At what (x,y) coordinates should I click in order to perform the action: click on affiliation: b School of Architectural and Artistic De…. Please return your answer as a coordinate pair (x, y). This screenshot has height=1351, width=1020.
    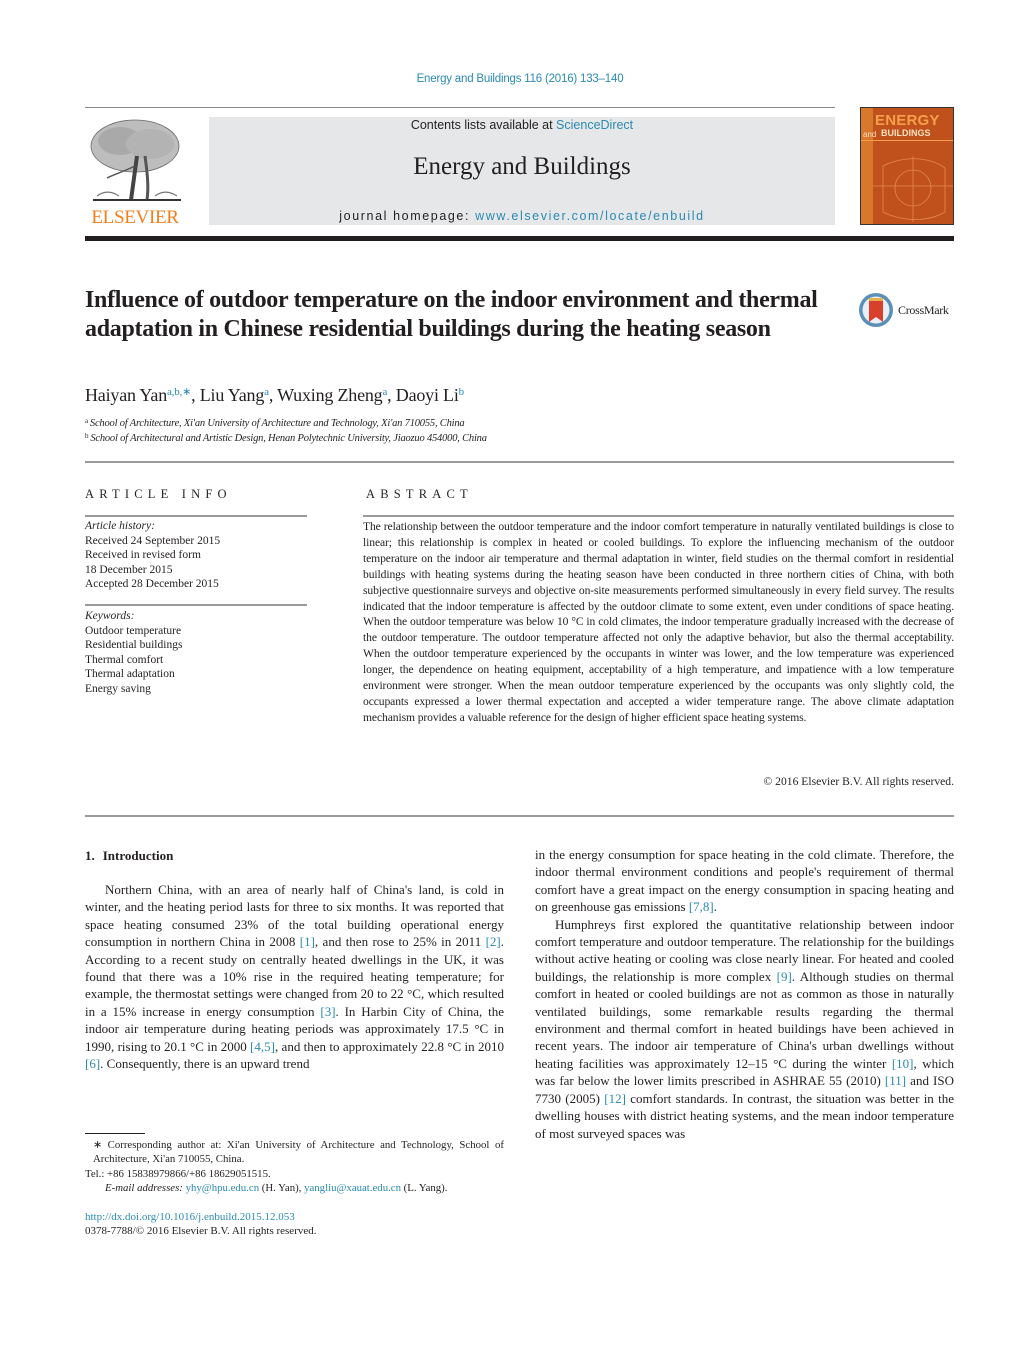
    Looking at the image, I should click on (286, 438).